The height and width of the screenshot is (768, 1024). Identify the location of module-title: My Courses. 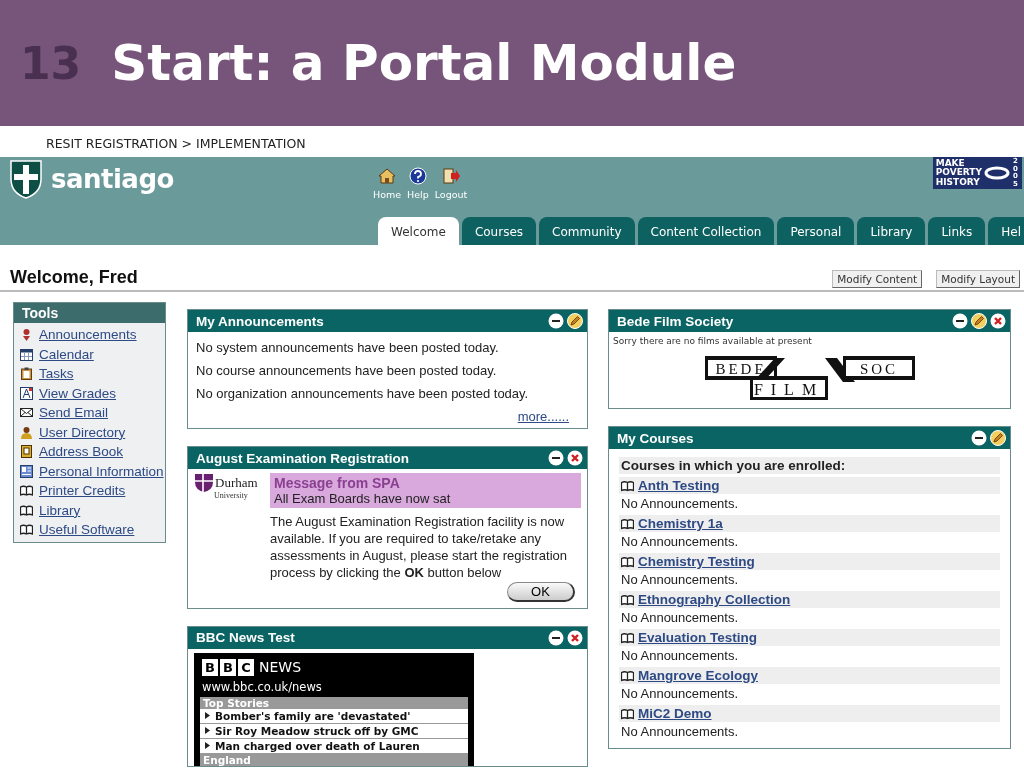
(655, 438).